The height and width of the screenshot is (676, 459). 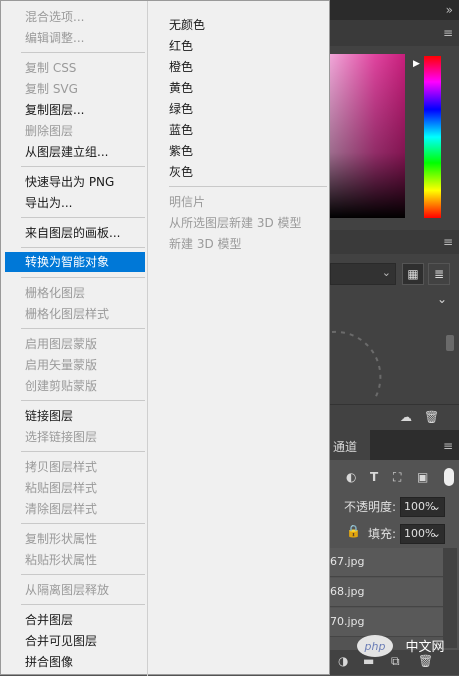 I want to click on layer-name: 67.jpg, so click(x=347, y=561).